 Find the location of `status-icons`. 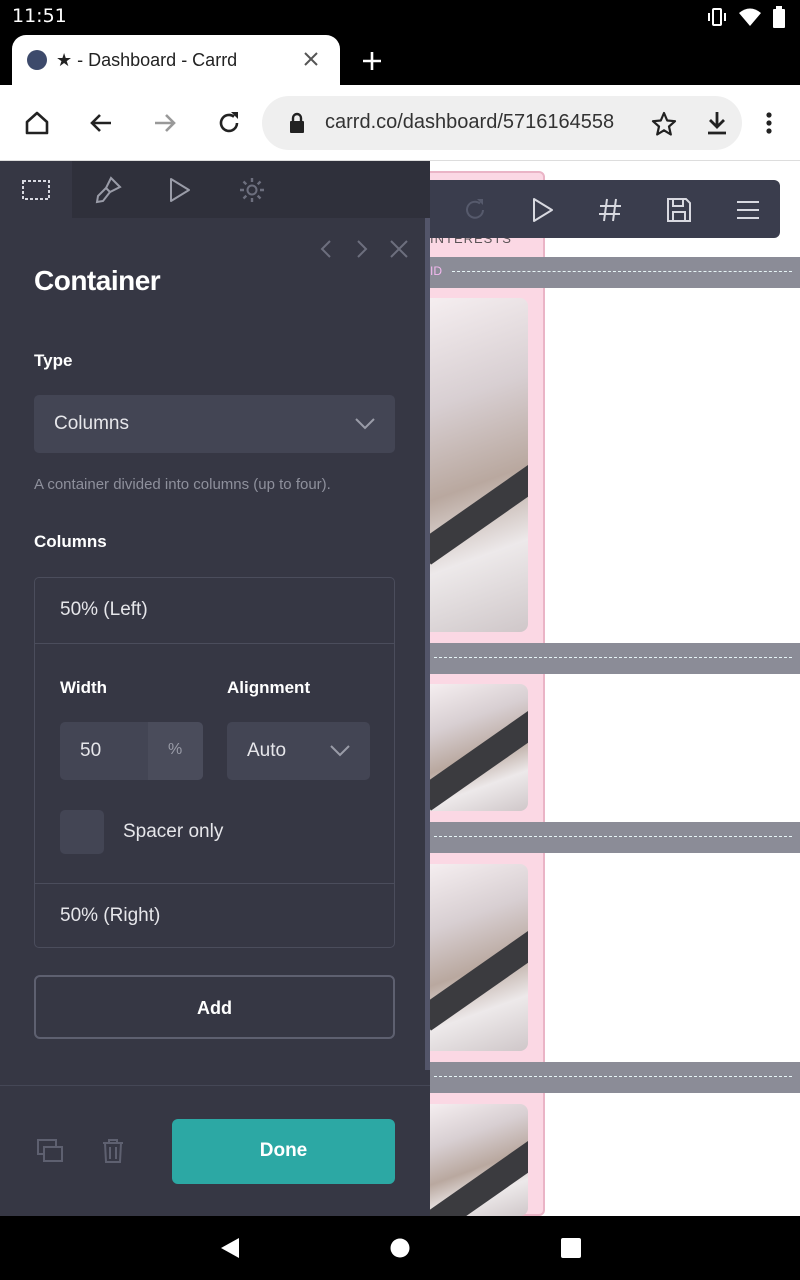

status-icons is located at coordinates (746, 17).